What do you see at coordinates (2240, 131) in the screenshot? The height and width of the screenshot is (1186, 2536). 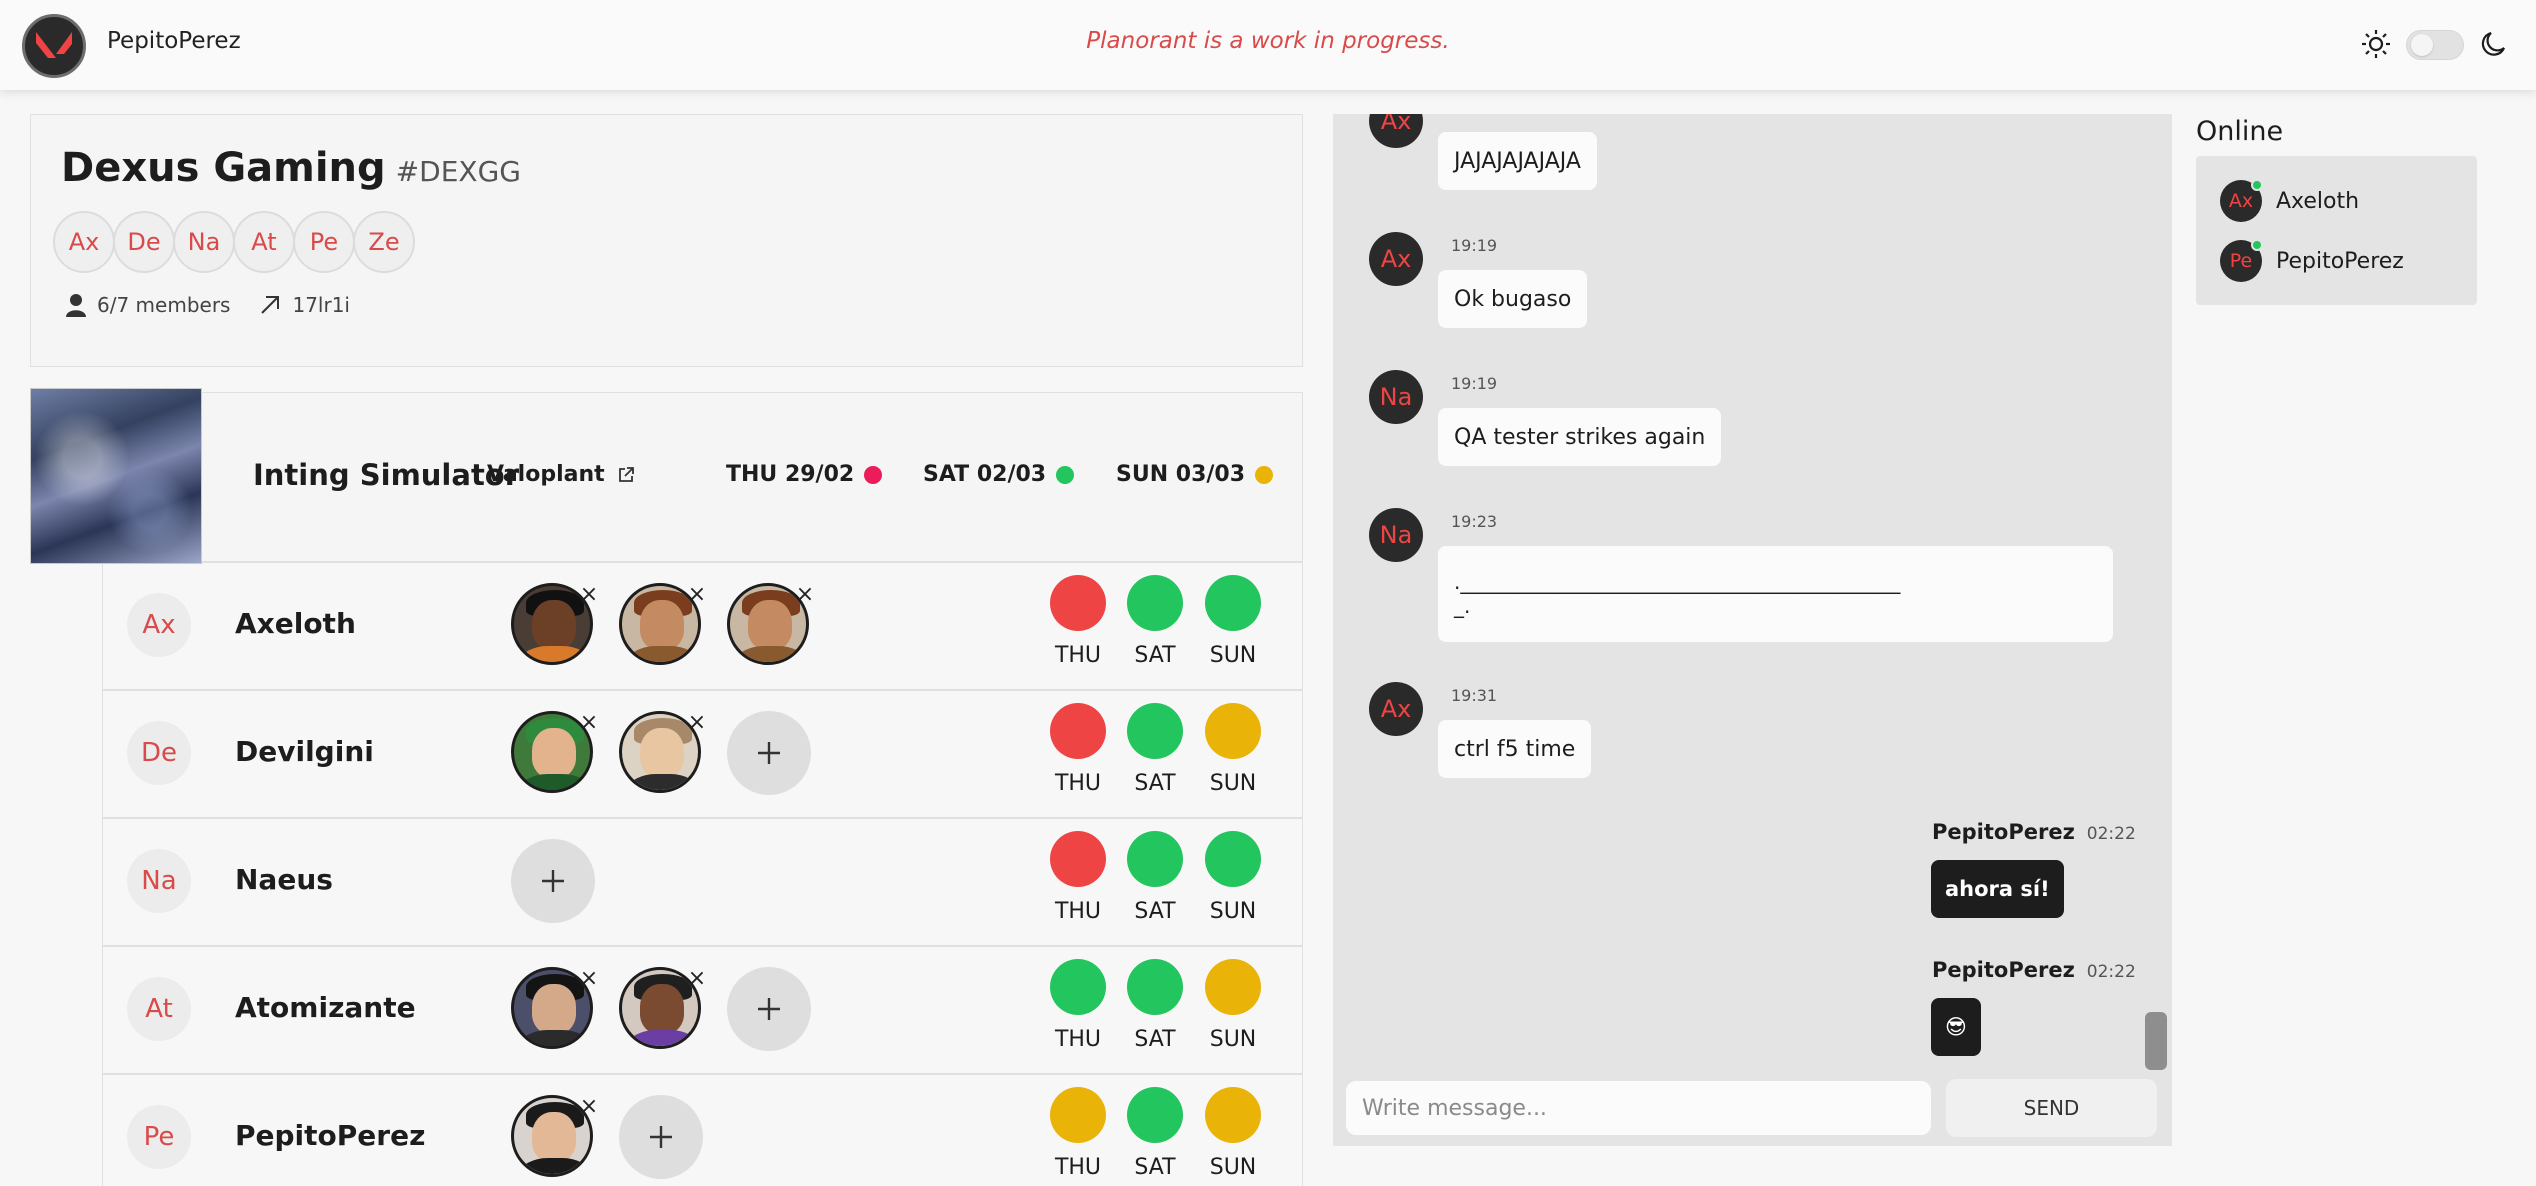 I see `online-title: Online` at bounding box center [2240, 131].